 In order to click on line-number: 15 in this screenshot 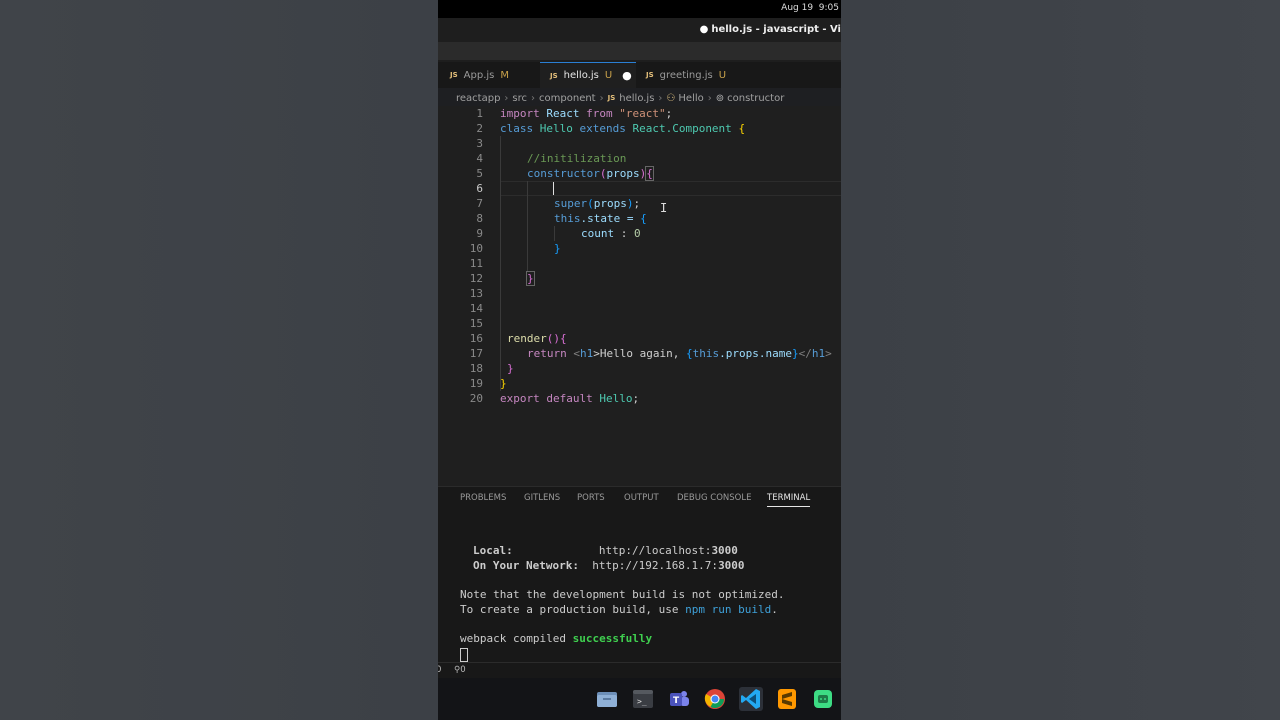, I will do `click(460, 323)`.